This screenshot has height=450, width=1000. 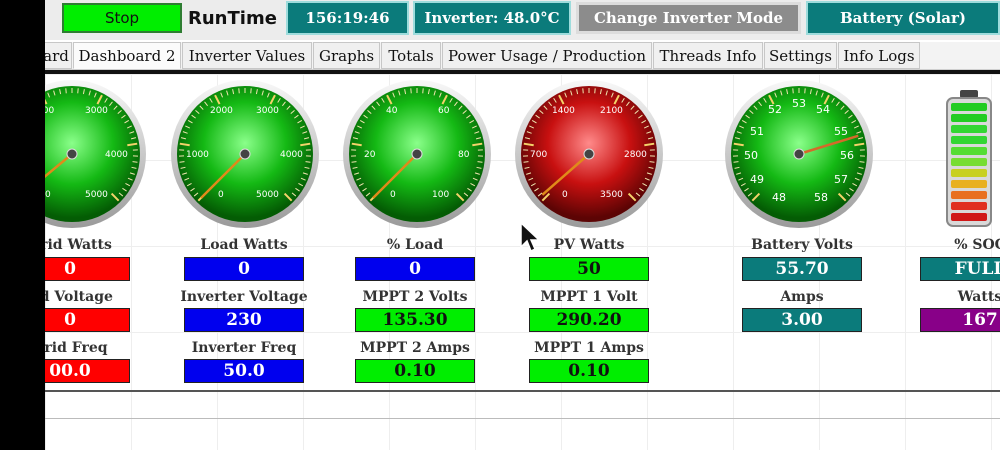 What do you see at coordinates (802, 269) in the screenshot?
I see `battery-volts-value: 55.70` at bounding box center [802, 269].